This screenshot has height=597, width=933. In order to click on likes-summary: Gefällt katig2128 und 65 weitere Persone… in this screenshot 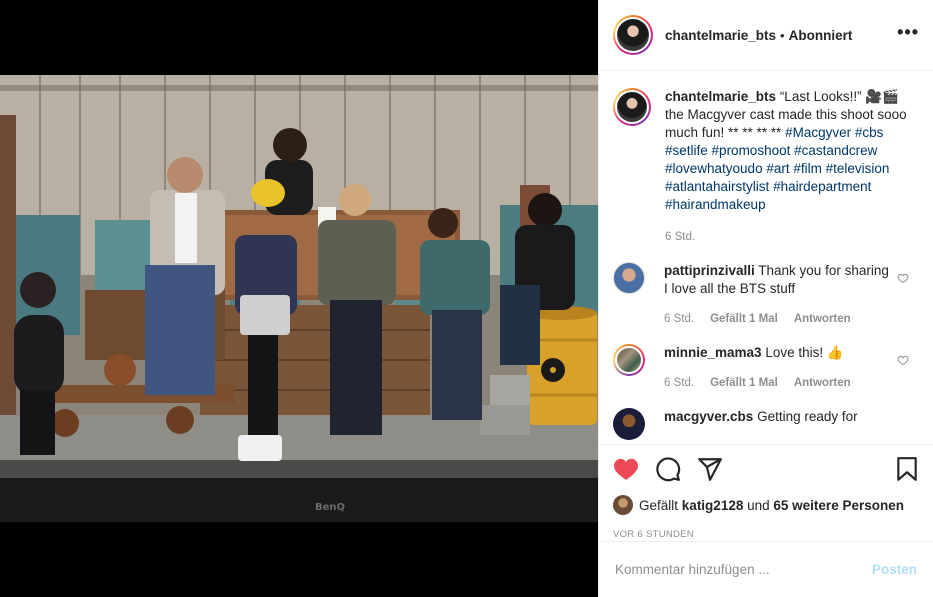, I will do `click(766, 505)`.